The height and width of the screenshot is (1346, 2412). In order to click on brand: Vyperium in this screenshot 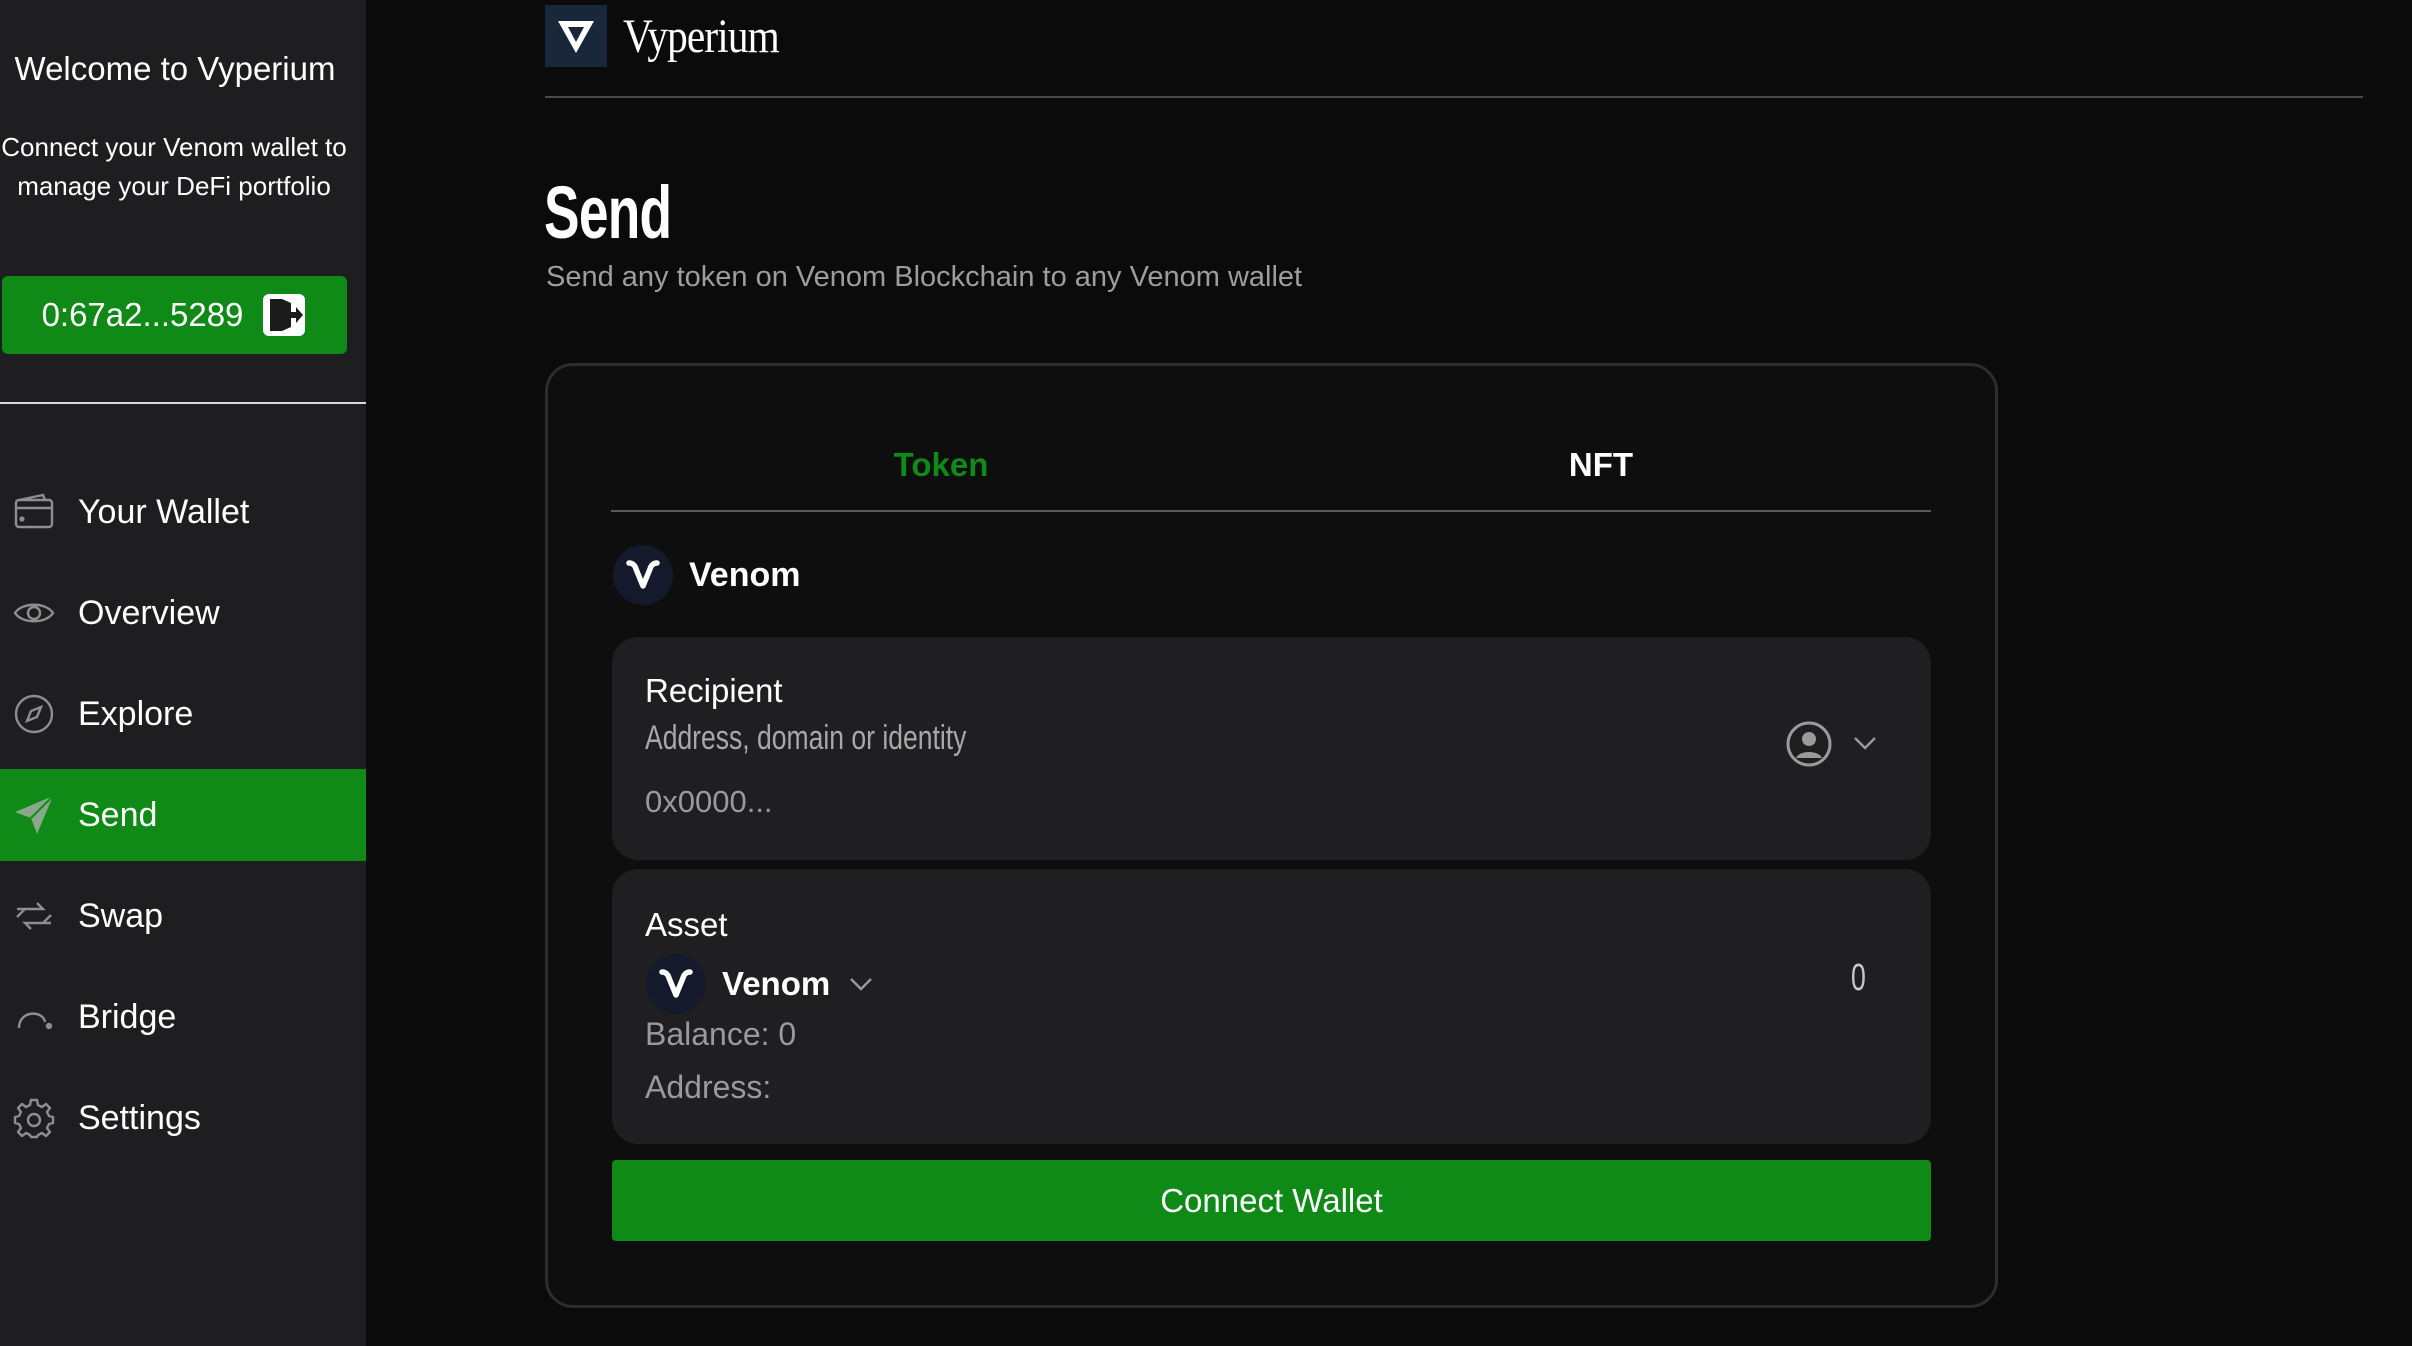, I will do `click(674, 36)`.